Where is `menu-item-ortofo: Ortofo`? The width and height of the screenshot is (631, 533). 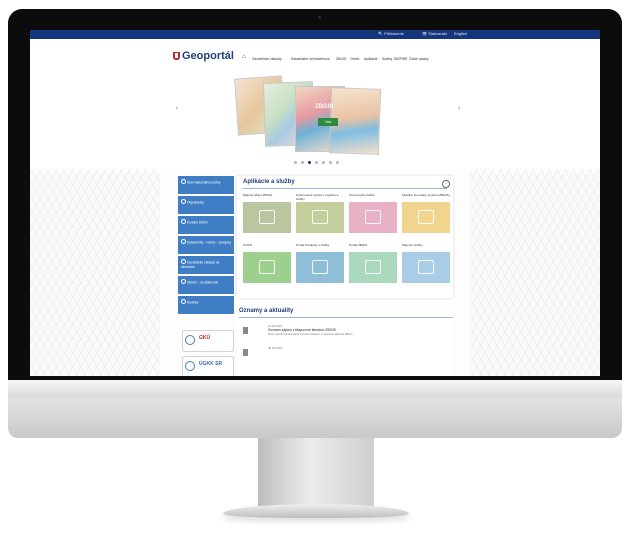
menu-item-ortofo: Ortofo is located at coordinates (354, 59).